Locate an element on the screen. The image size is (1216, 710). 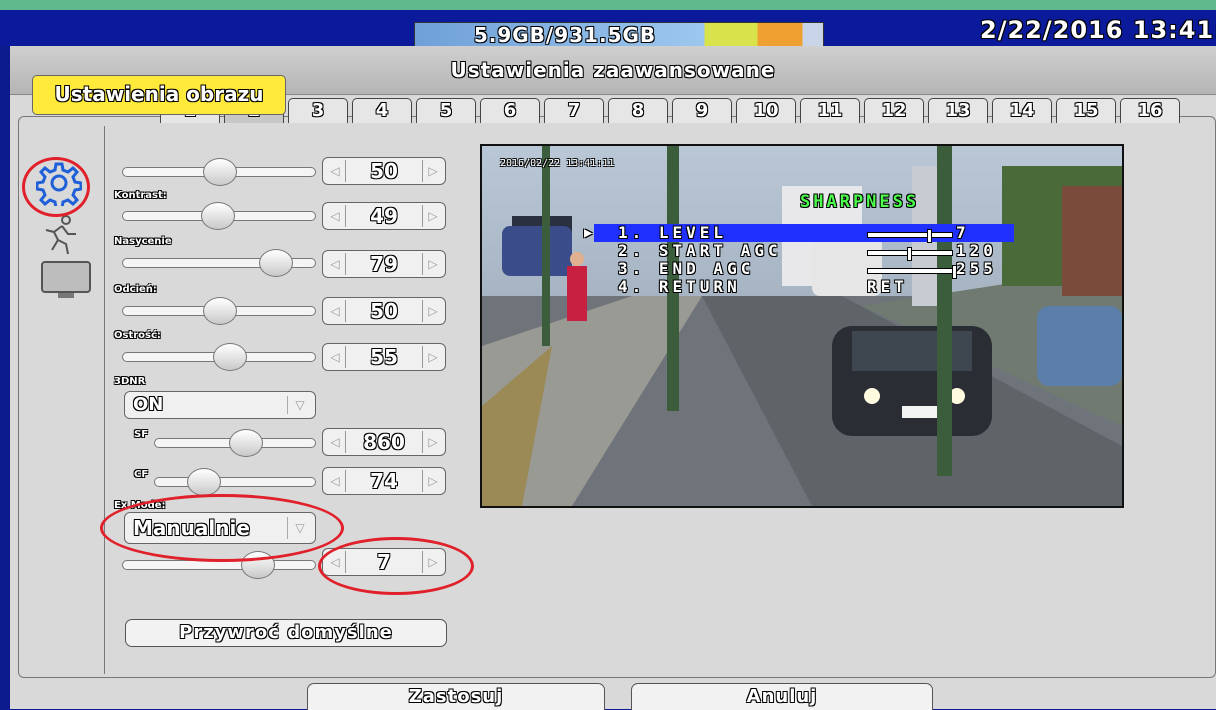
annotation-circle-gear is located at coordinates (56, 187).